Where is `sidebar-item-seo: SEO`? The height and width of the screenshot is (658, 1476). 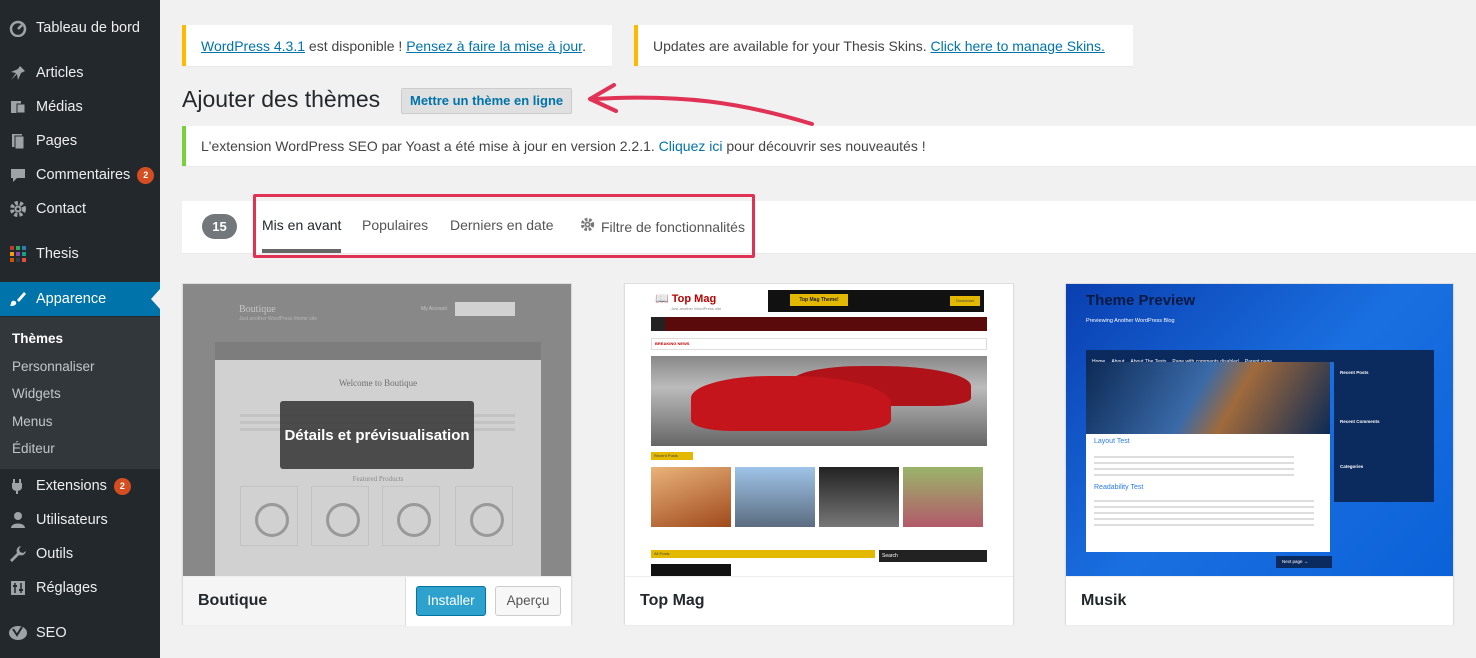 sidebar-item-seo: SEO is located at coordinates (80, 633).